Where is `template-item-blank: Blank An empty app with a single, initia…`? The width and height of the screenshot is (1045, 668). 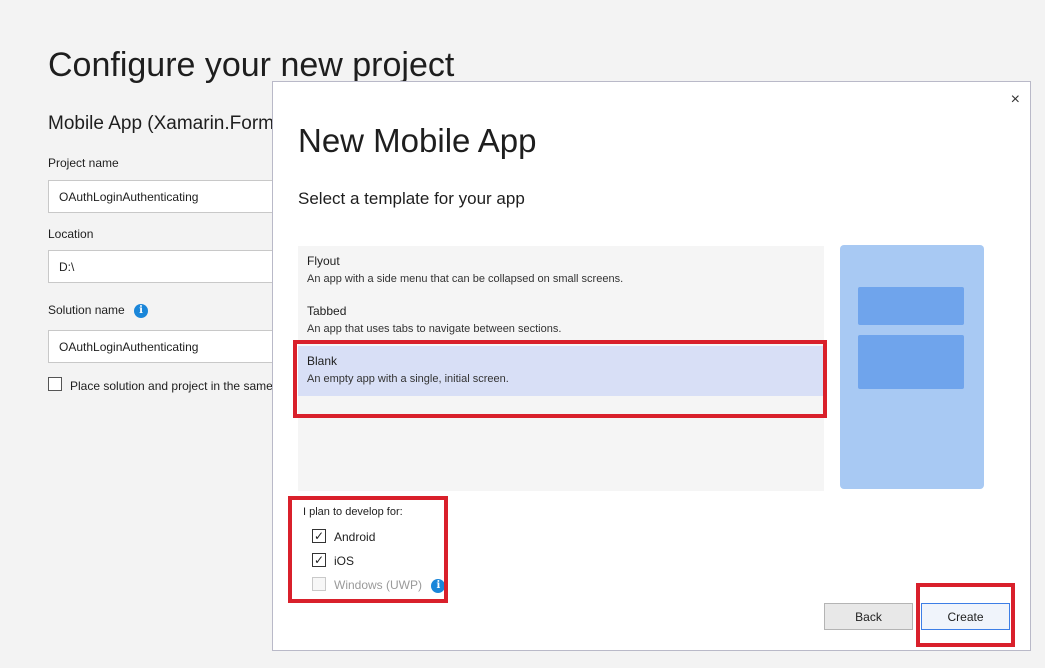
template-item-blank: Blank An empty app with a single, initia… is located at coordinates (561, 371).